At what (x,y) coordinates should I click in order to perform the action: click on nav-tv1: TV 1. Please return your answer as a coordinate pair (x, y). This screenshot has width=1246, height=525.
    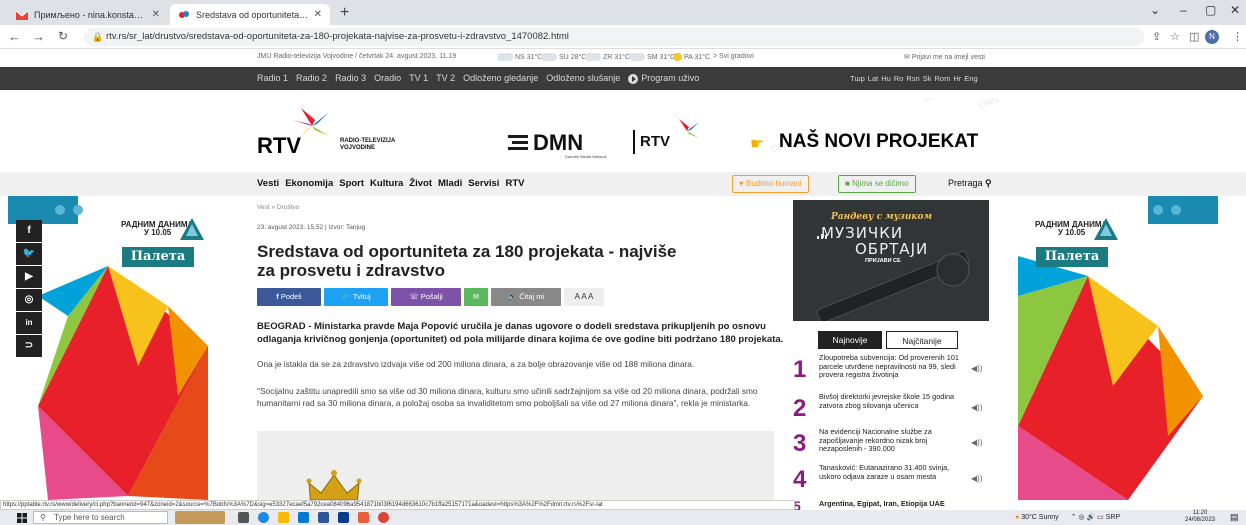
    Looking at the image, I should click on (418, 78).